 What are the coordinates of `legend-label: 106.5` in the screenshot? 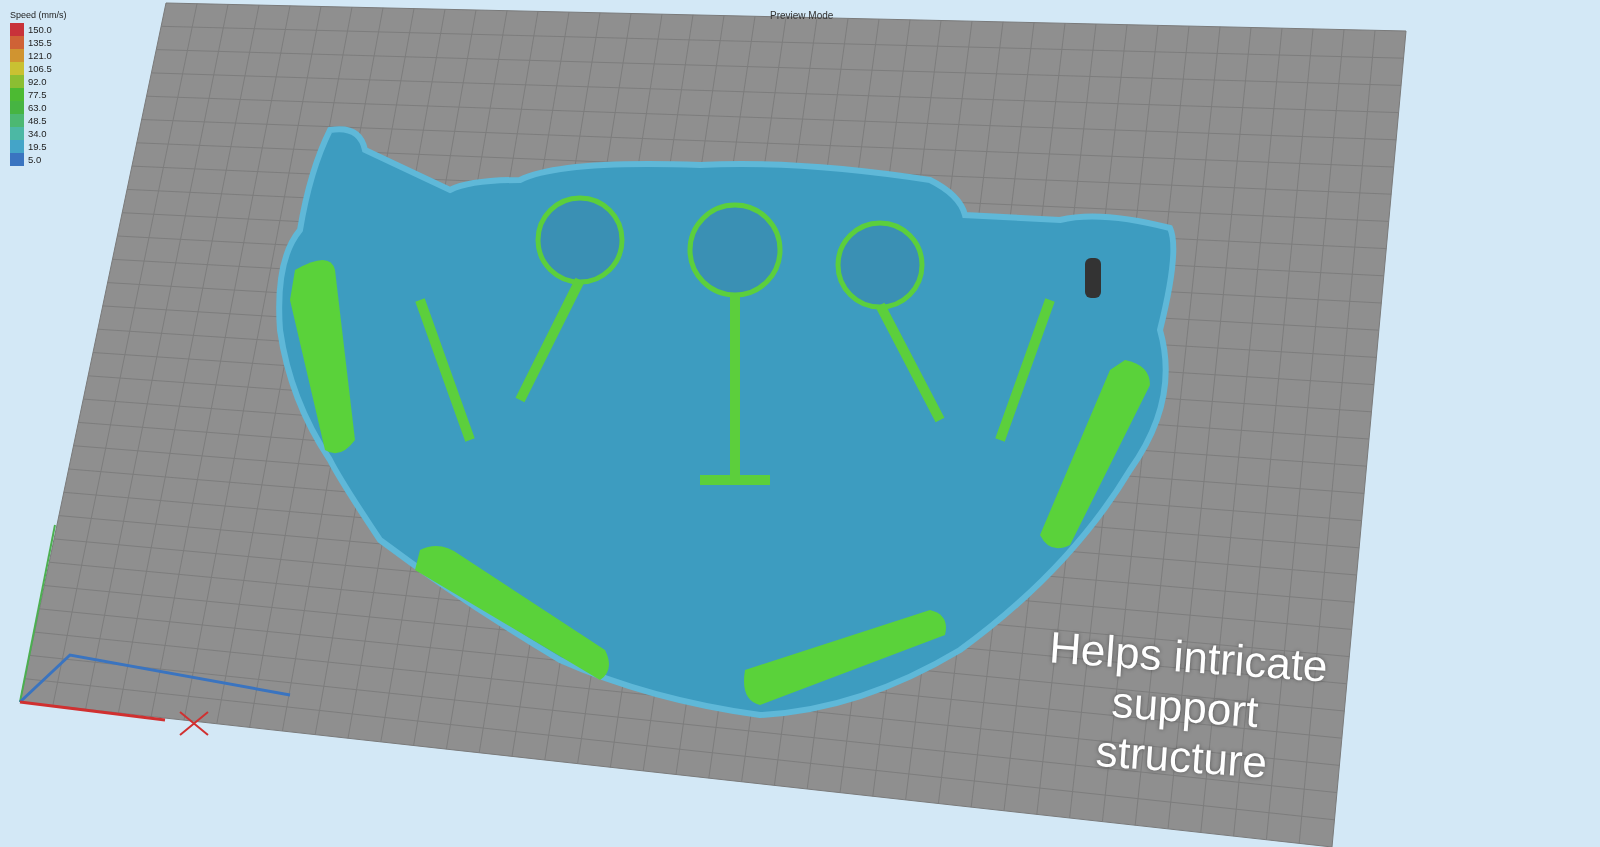 It's located at (40, 68).